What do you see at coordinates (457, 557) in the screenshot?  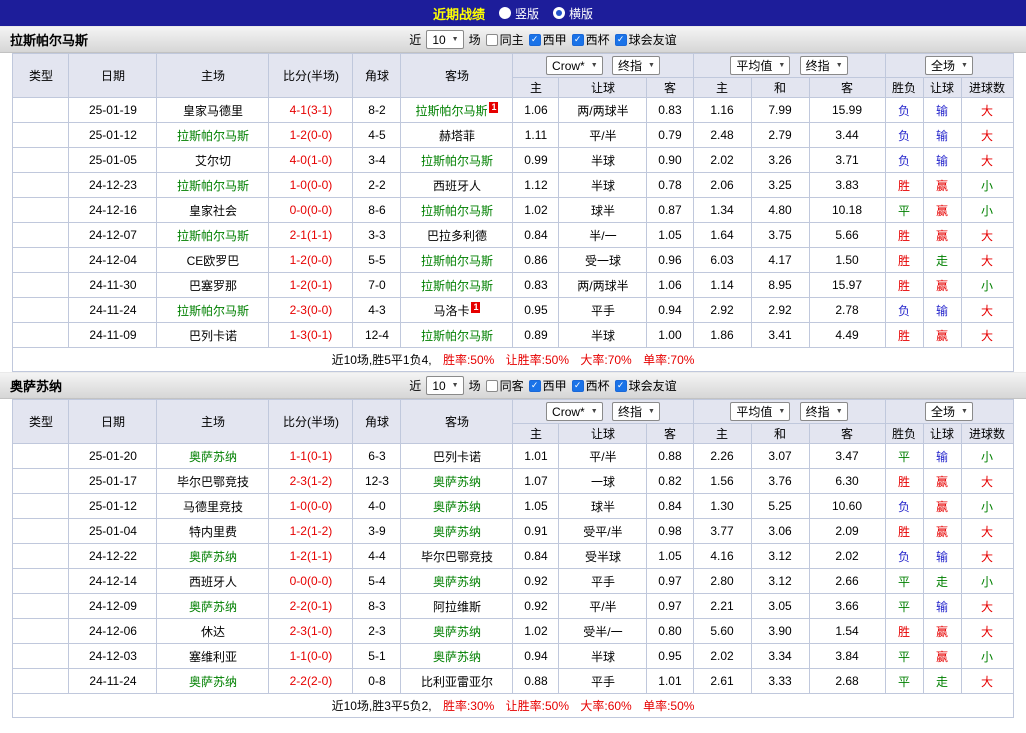 I see `away-team-link: 毕尔巴鄂竞技` at bounding box center [457, 557].